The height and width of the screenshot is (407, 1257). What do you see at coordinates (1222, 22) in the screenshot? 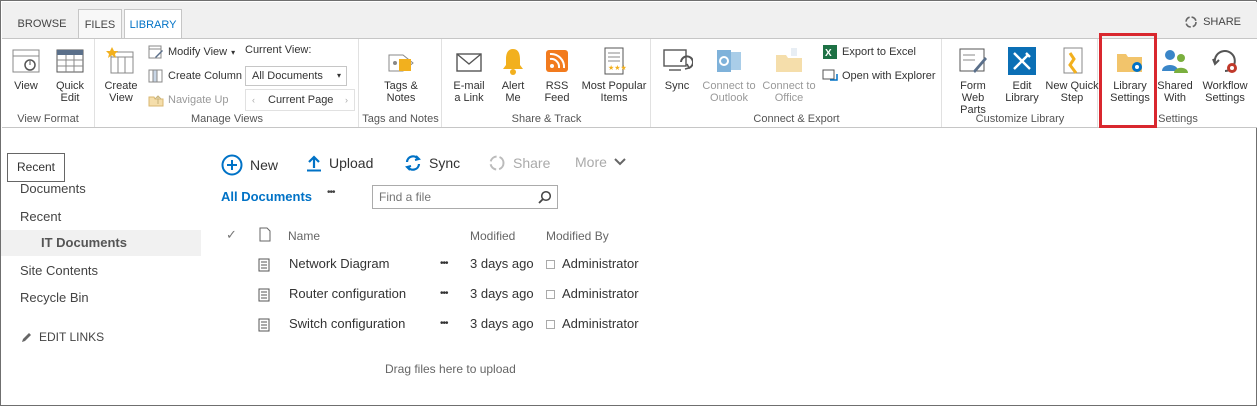
I see `share-label: SHARE` at bounding box center [1222, 22].